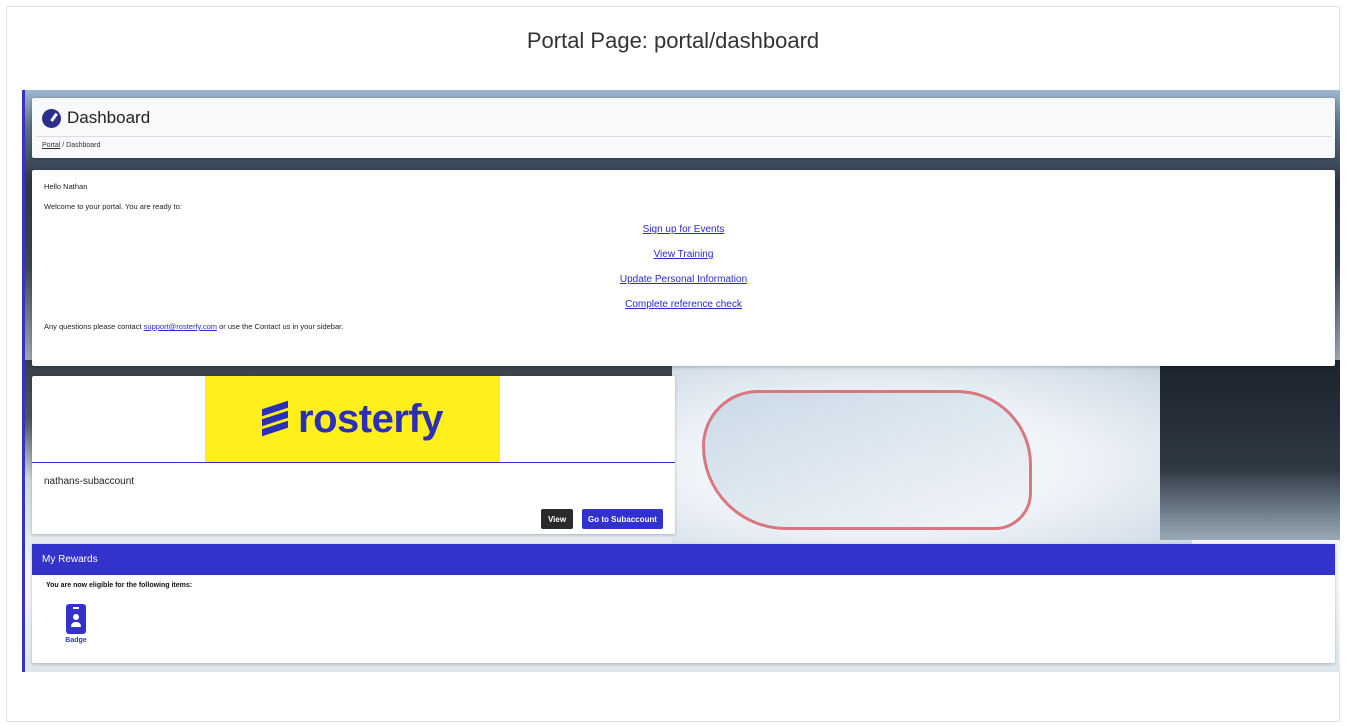  What do you see at coordinates (66, 186) in the screenshot?
I see `greeting: Hello Nathan` at bounding box center [66, 186].